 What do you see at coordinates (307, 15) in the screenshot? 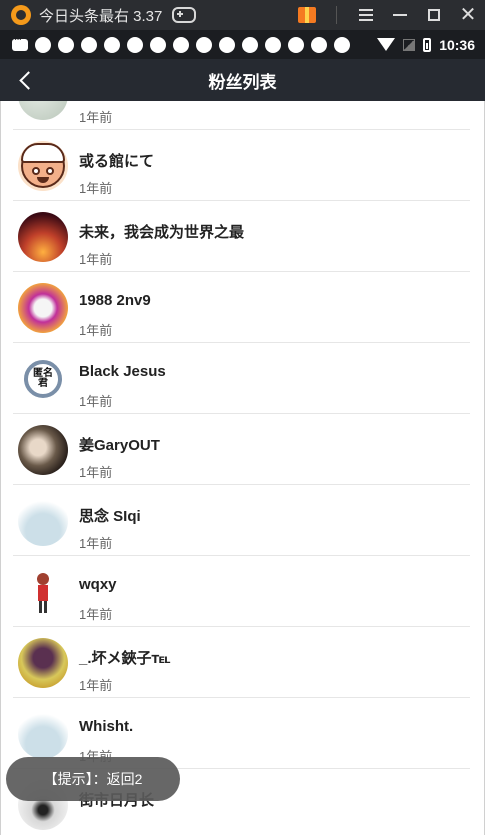
I see `gift-icon` at bounding box center [307, 15].